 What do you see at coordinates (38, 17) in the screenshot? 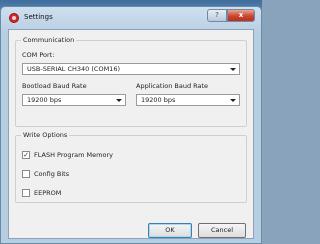
I see `window-title: Settings` at bounding box center [38, 17].